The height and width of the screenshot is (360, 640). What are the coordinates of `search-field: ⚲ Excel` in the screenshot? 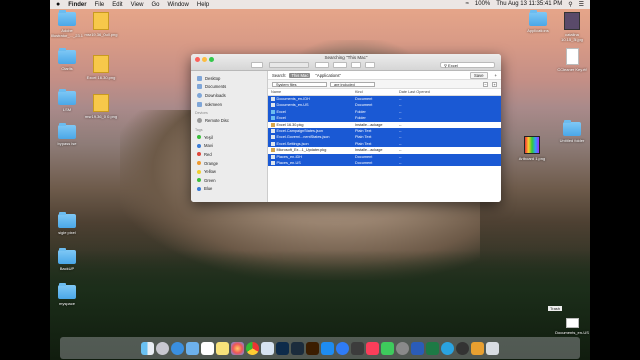 It's located at (467, 65).